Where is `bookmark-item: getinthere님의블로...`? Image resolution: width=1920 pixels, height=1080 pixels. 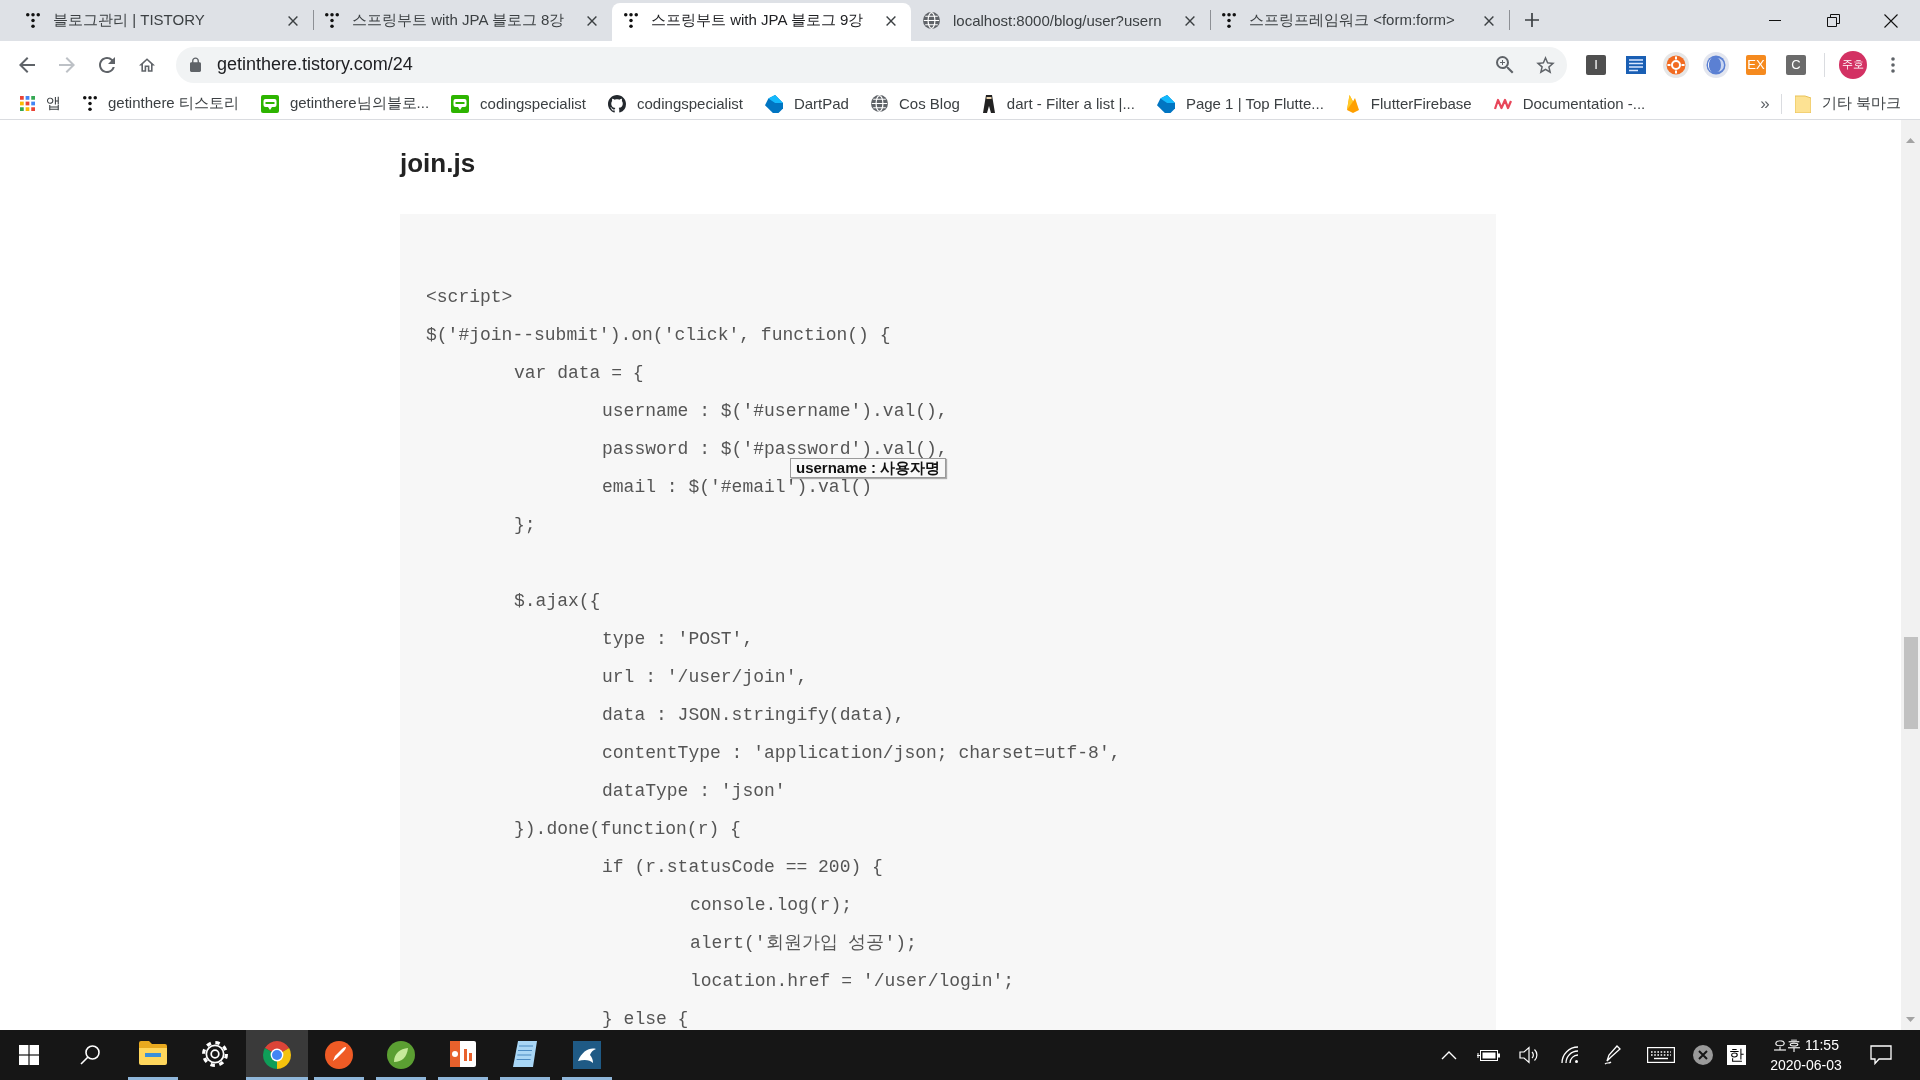 bookmark-item: getinthere님의블로... is located at coordinates (345, 103).